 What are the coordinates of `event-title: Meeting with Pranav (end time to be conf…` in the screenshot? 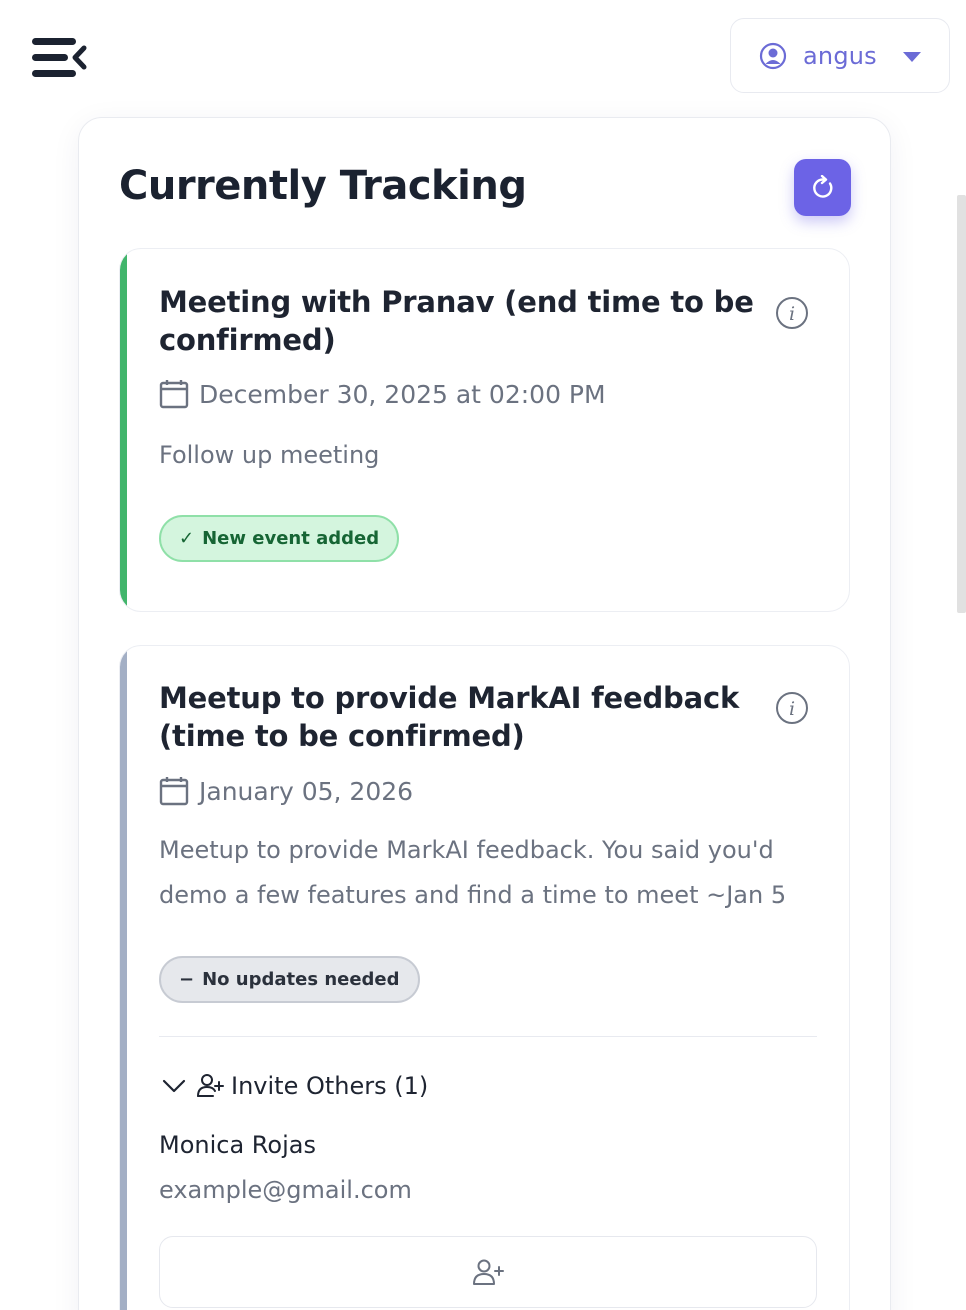 It's located at (456, 321).